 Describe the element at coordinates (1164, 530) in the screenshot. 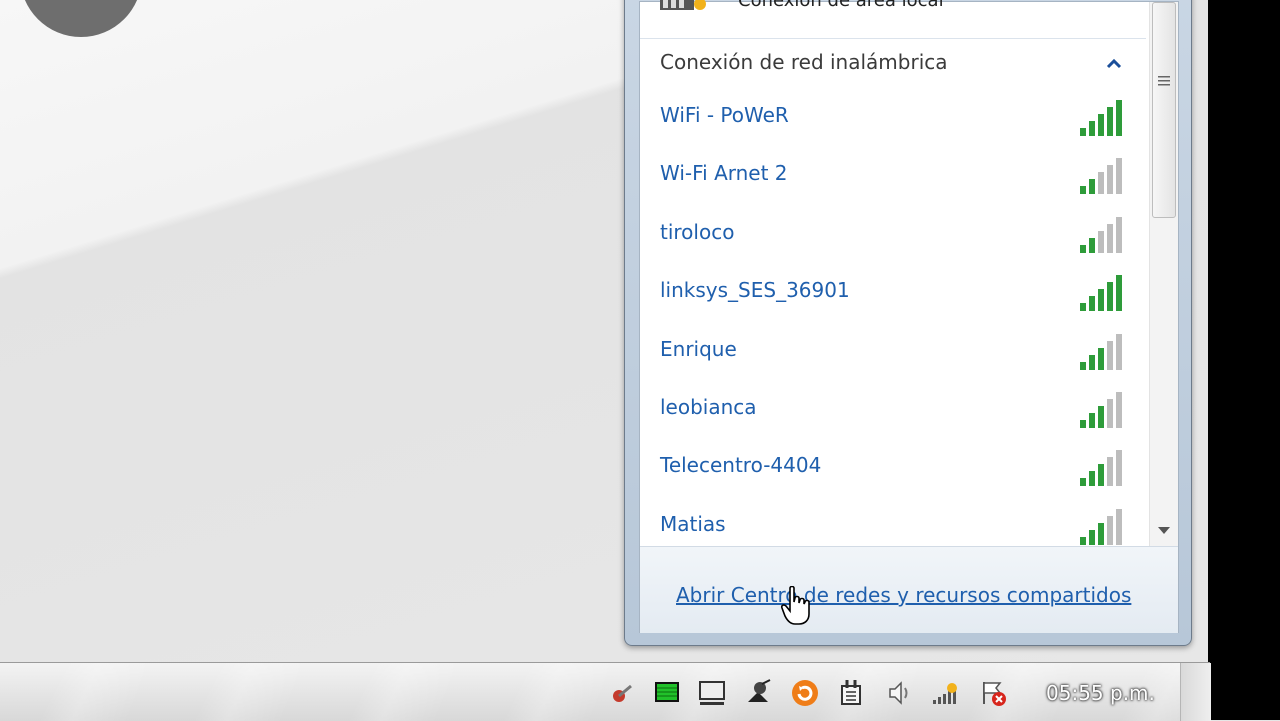

I see `scroll-down-arrow-icon` at that location.